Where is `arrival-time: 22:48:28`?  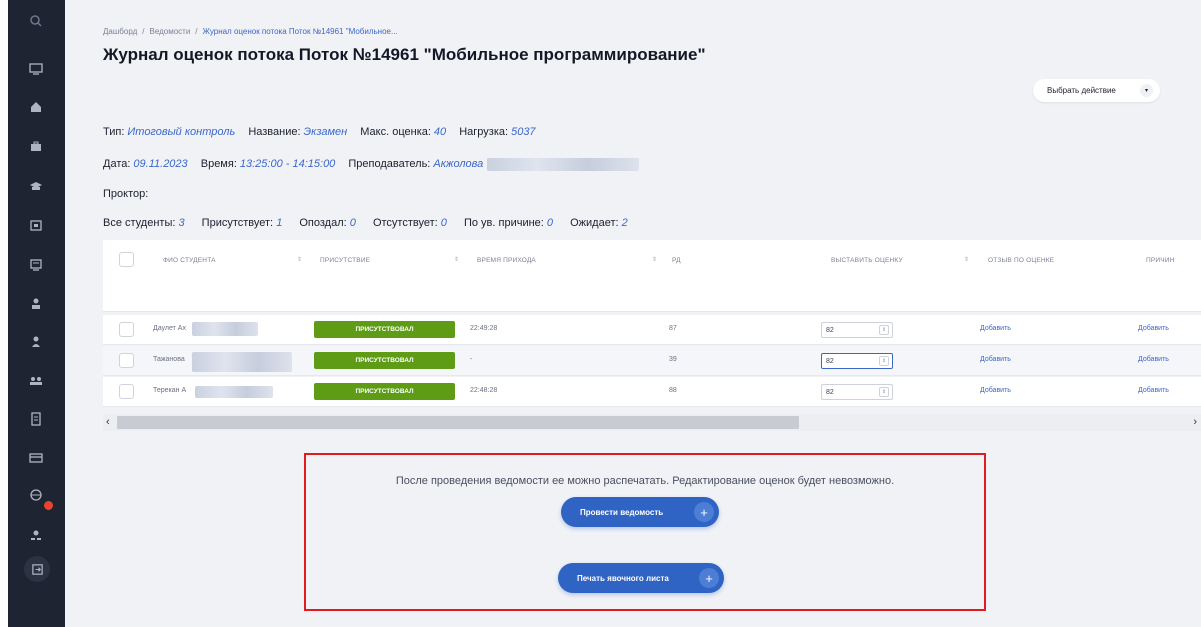
arrival-time: 22:48:28 is located at coordinates (484, 390).